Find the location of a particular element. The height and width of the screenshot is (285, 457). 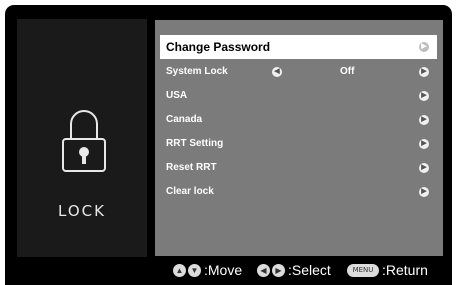

menu-item-rrt-setting: RRT Setting ▶ is located at coordinates (298, 144).